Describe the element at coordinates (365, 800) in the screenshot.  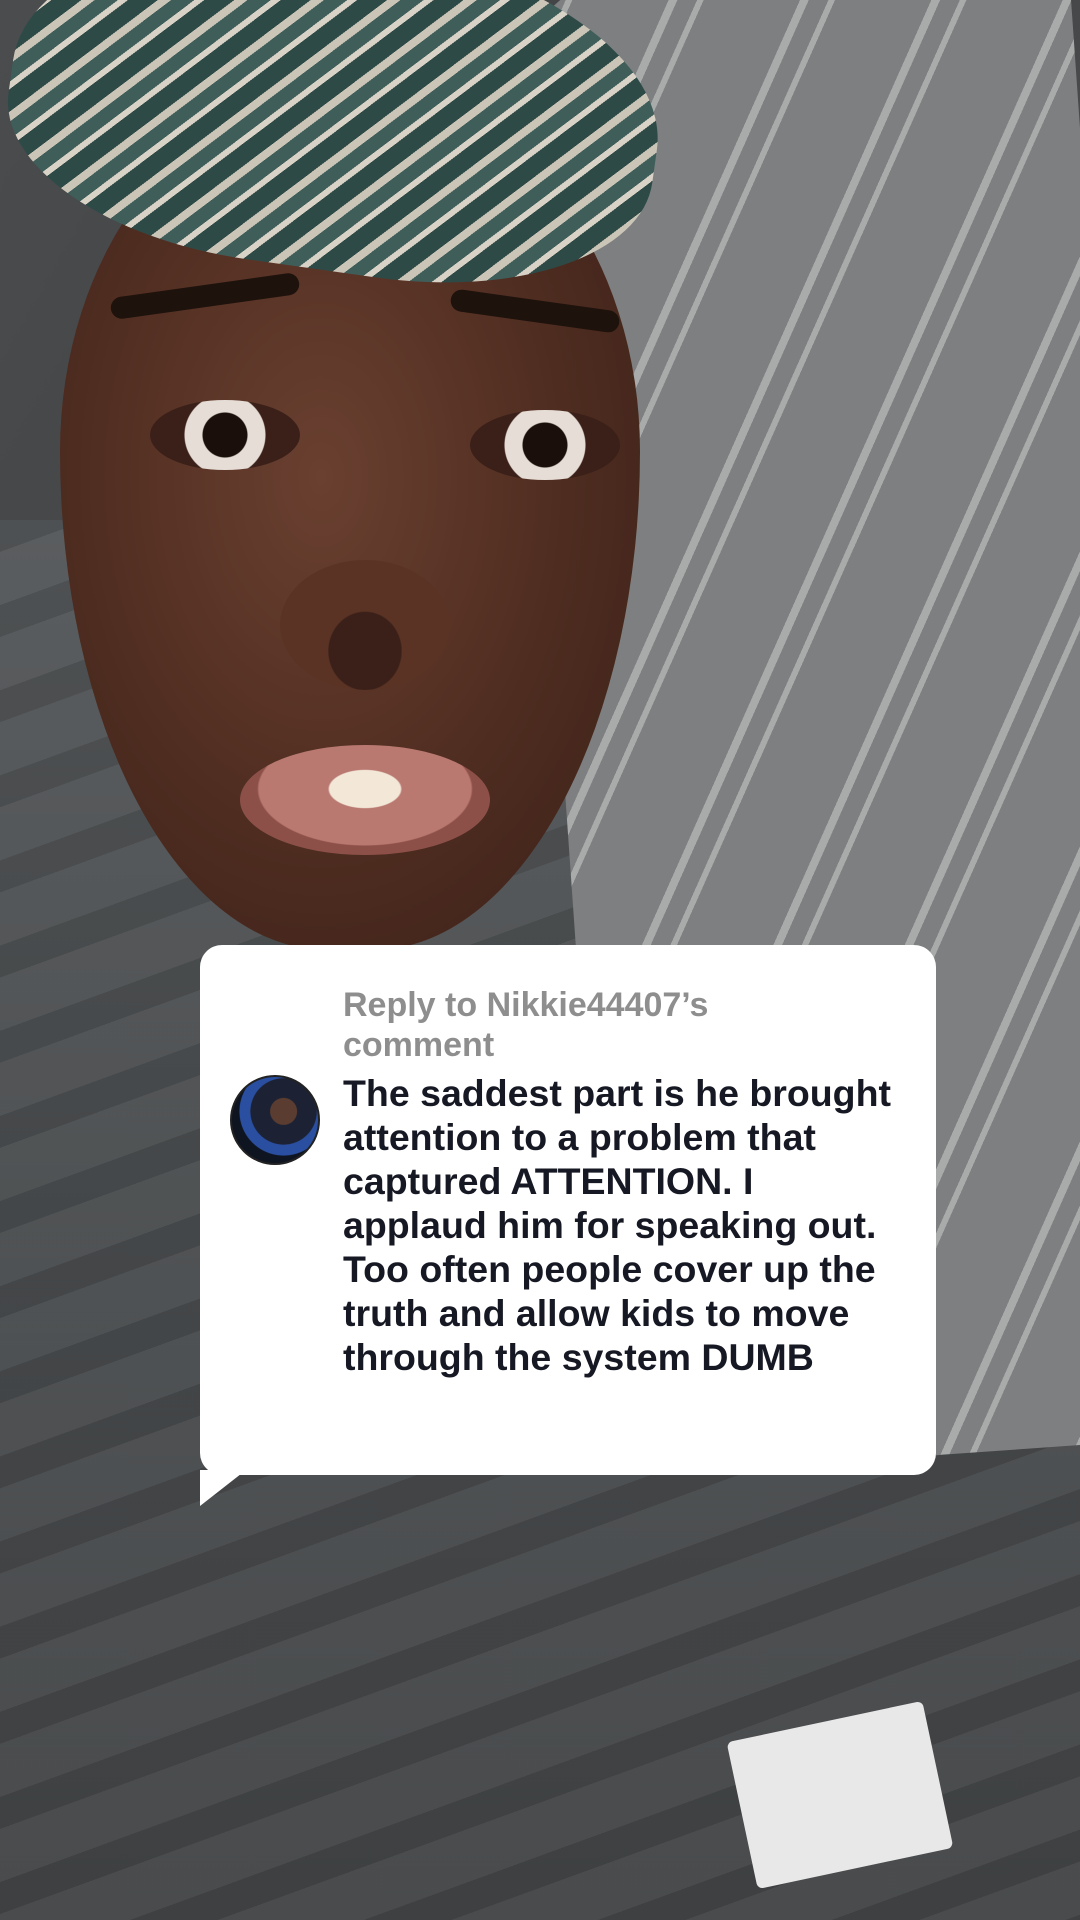
I see `mouth` at that location.